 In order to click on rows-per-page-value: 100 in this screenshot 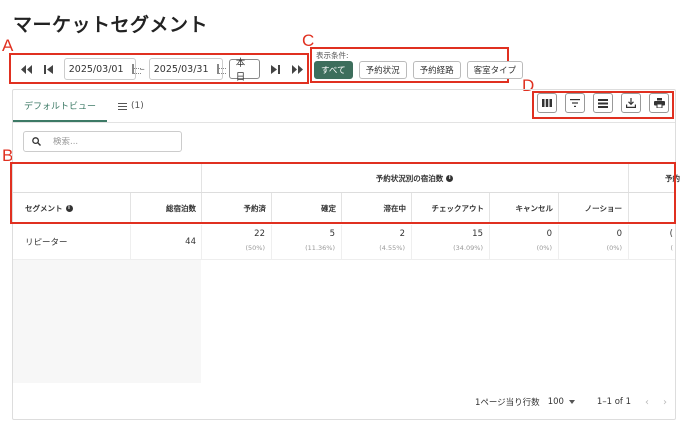, I will do `click(555, 402)`.